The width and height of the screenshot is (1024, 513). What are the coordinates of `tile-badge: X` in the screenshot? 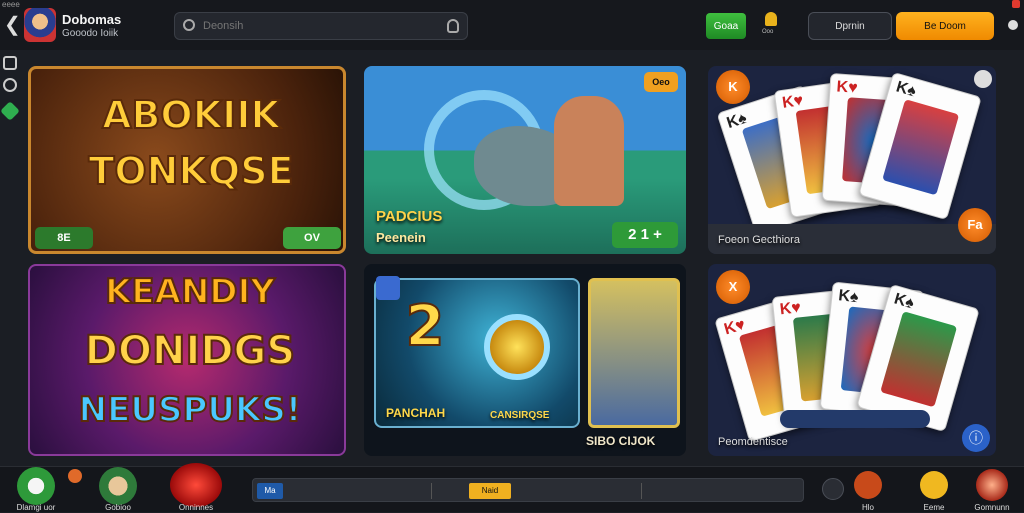 It's located at (733, 287).